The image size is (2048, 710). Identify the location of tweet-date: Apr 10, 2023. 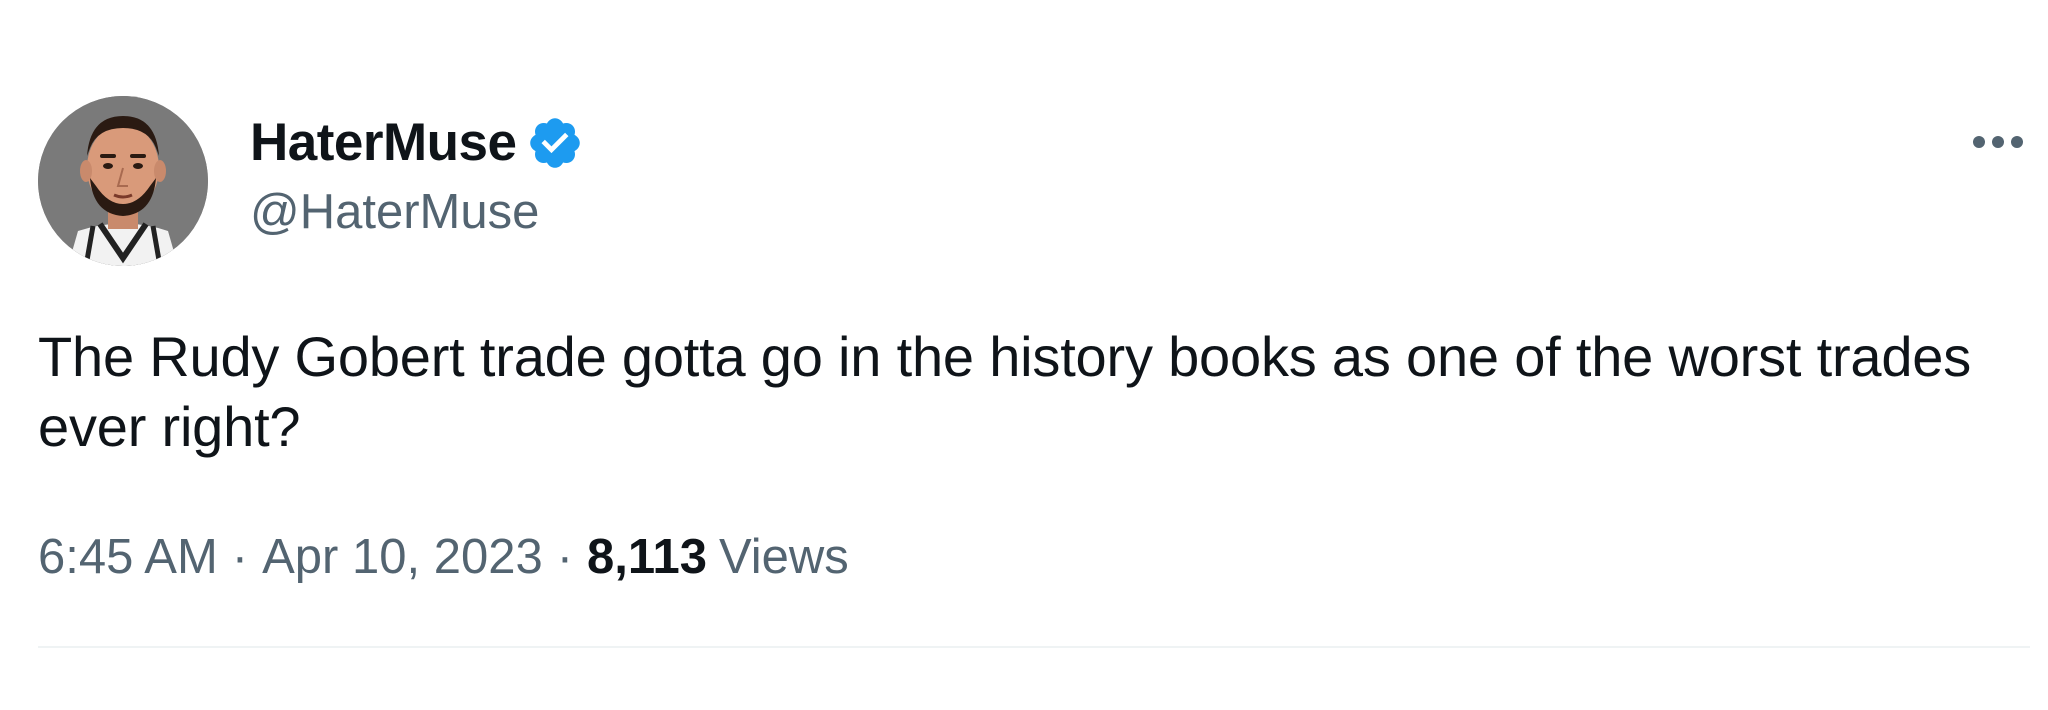
(402, 557).